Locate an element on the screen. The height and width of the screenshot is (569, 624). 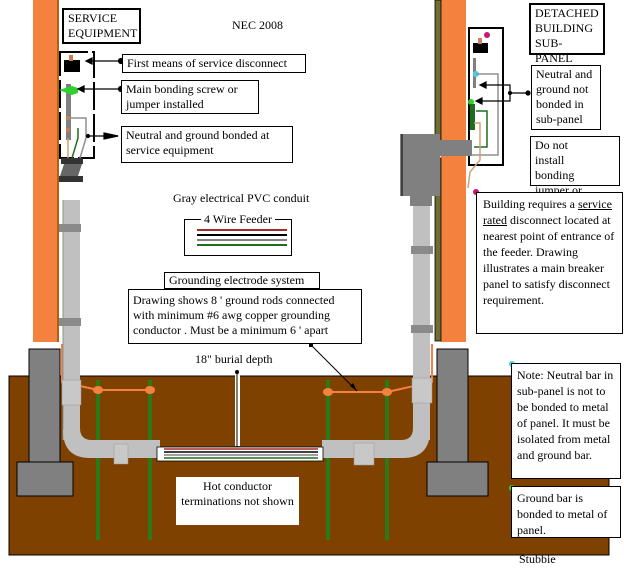
hot-conductor-note: Hot conductor terminations not shown is located at coordinates (237, 501).